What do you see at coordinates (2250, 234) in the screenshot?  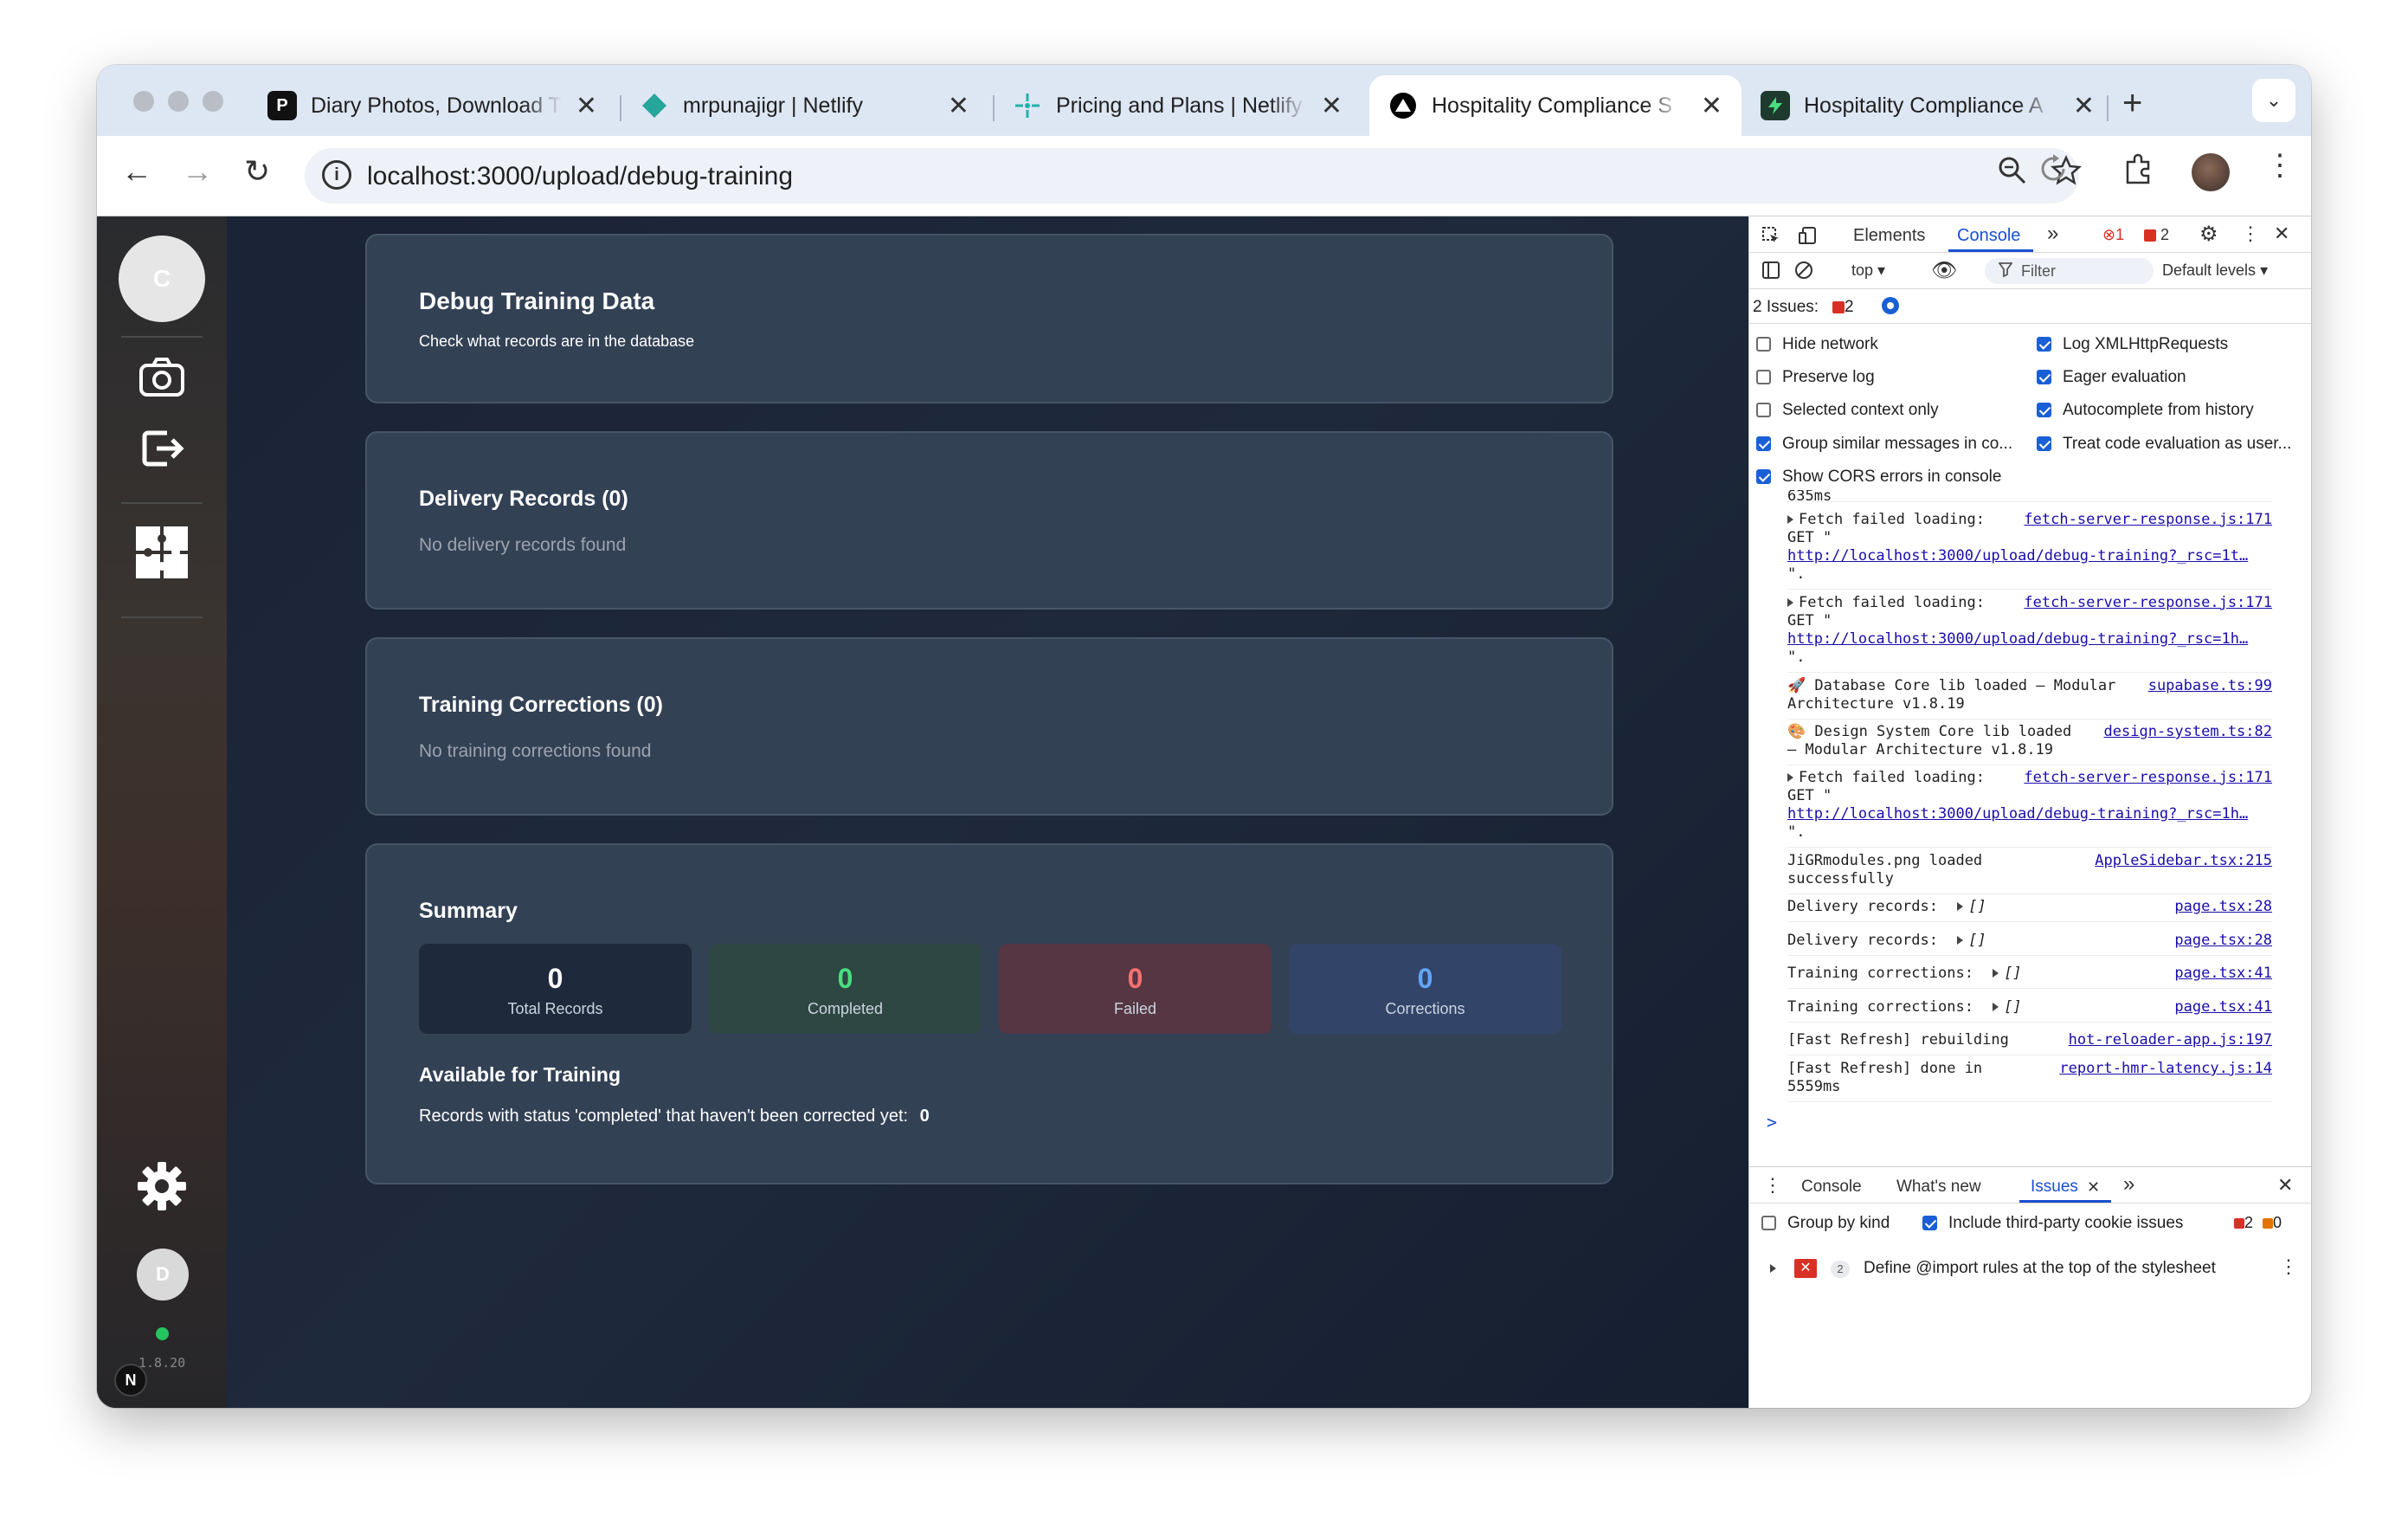 I see `devtools-kebab-icon: ⋮` at bounding box center [2250, 234].